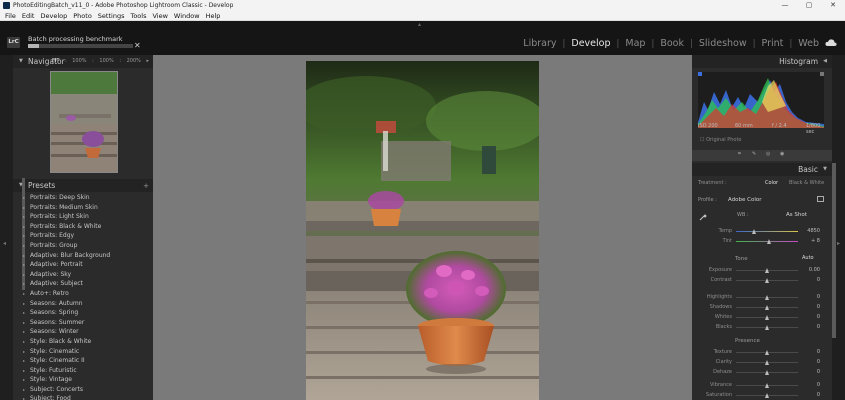  Describe the element at coordinates (106, 61) in the screenshot. I see `zoom-100b: 100%` at that location.